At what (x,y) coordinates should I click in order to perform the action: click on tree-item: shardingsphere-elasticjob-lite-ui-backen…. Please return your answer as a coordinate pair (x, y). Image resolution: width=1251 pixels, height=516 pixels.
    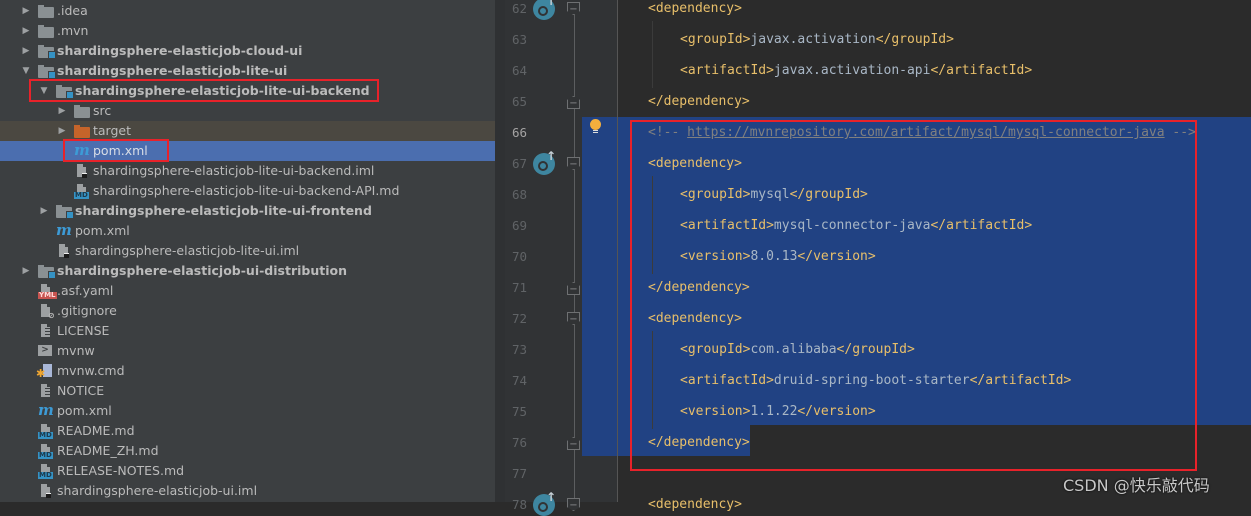
    Looking at the image, I should click on (247, 171).